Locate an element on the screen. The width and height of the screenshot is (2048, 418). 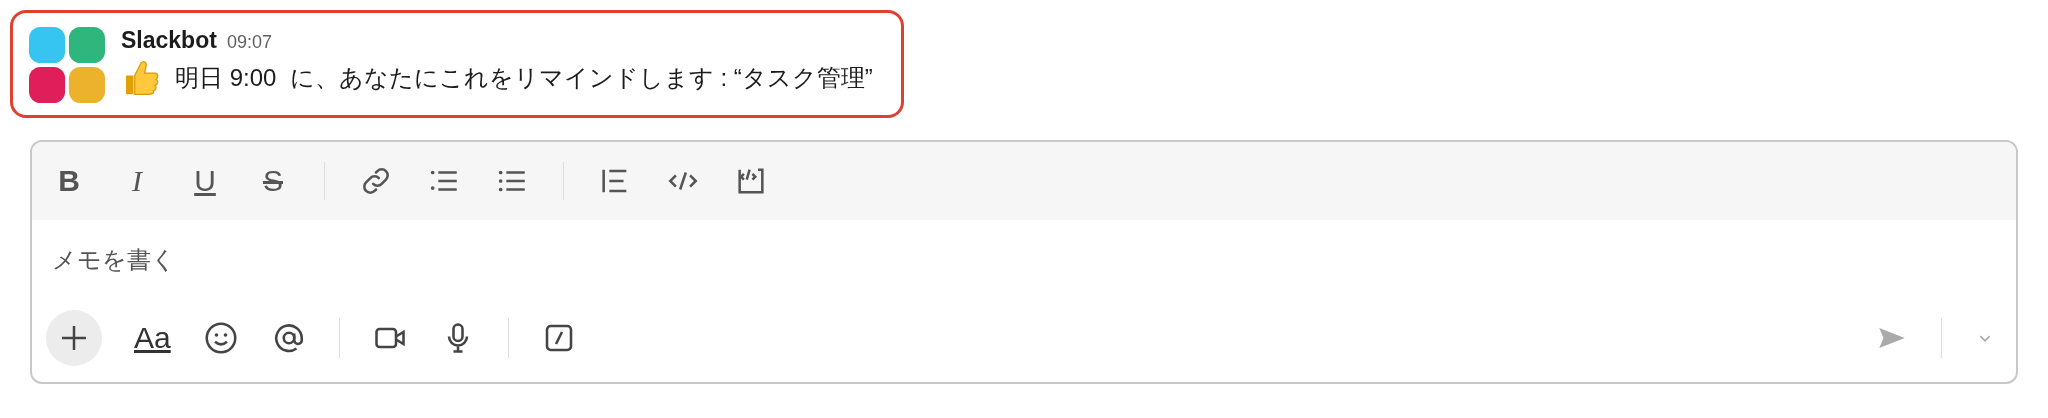
format-button: B is located at coordinates (69, 181).